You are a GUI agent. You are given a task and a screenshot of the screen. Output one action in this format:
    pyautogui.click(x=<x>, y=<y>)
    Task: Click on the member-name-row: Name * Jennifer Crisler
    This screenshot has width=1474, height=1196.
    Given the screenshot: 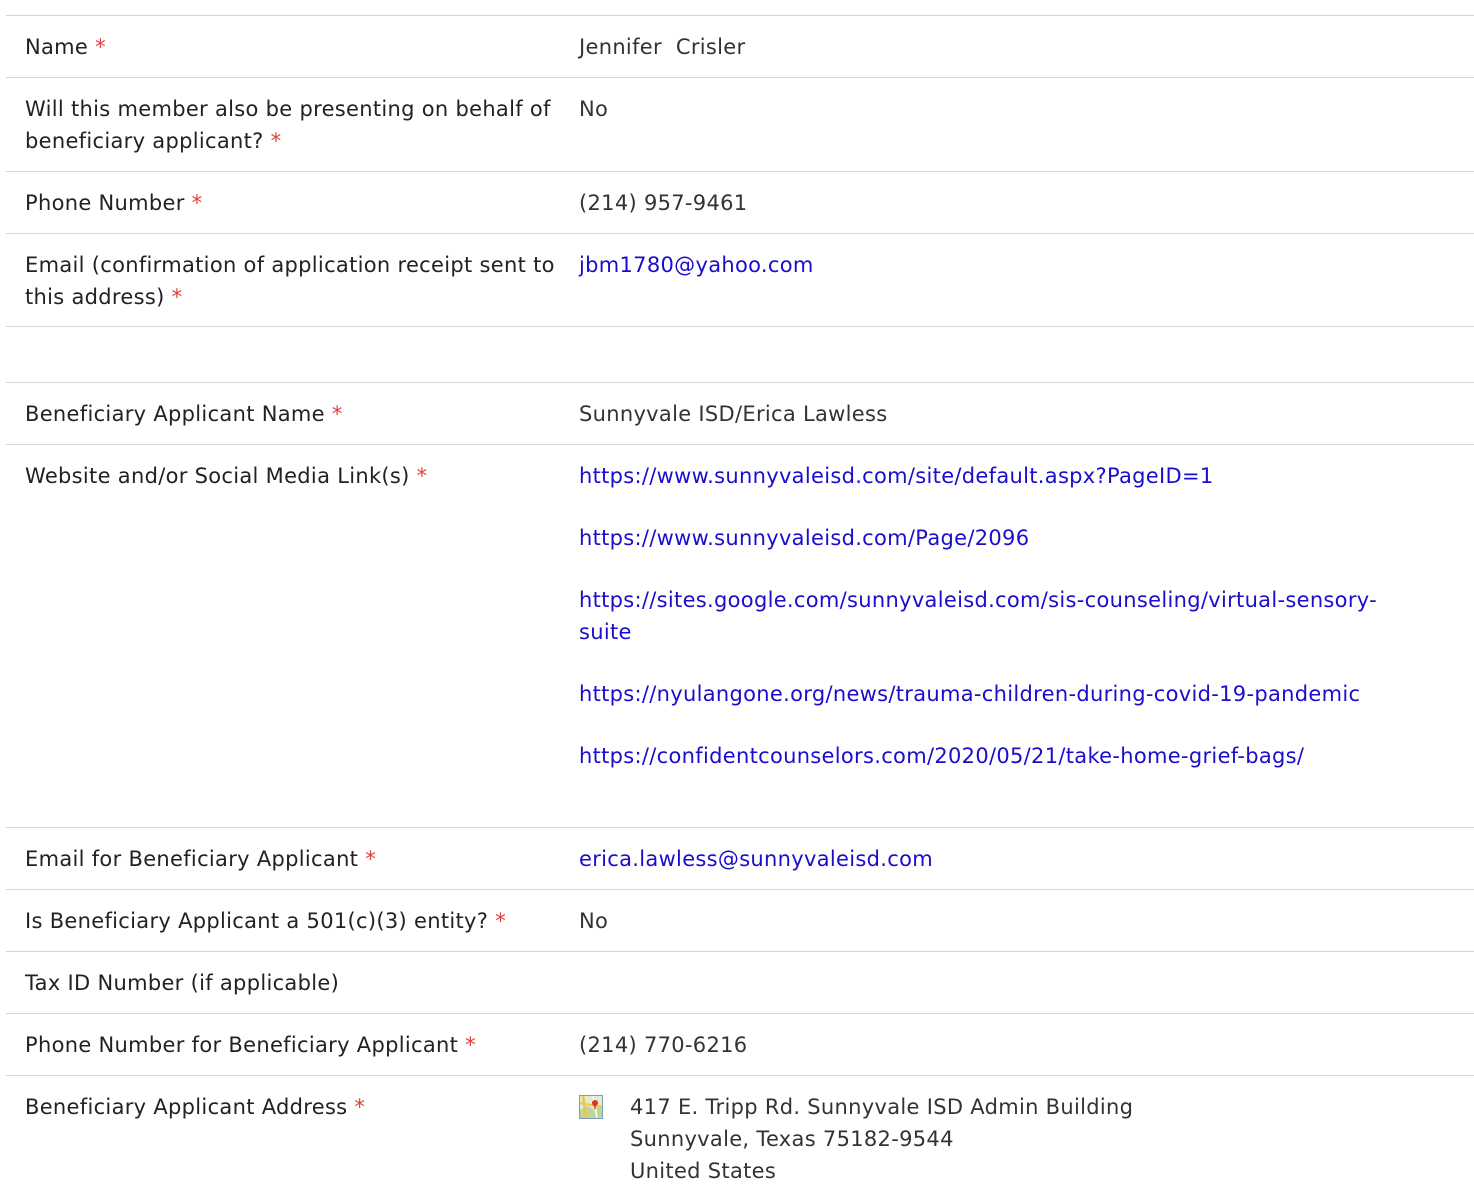 What is the action you would take?
    pyautogui.click(x=740, y=47)
    